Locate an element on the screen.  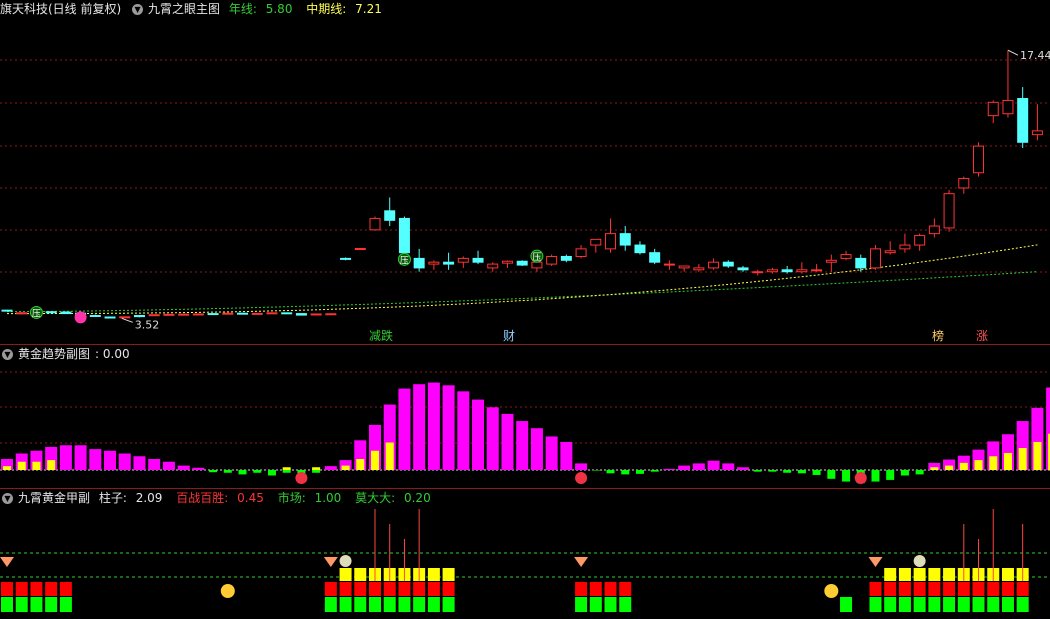
main-indicator-name: 九霄之眼主图 is located at coordinates (184, 9).